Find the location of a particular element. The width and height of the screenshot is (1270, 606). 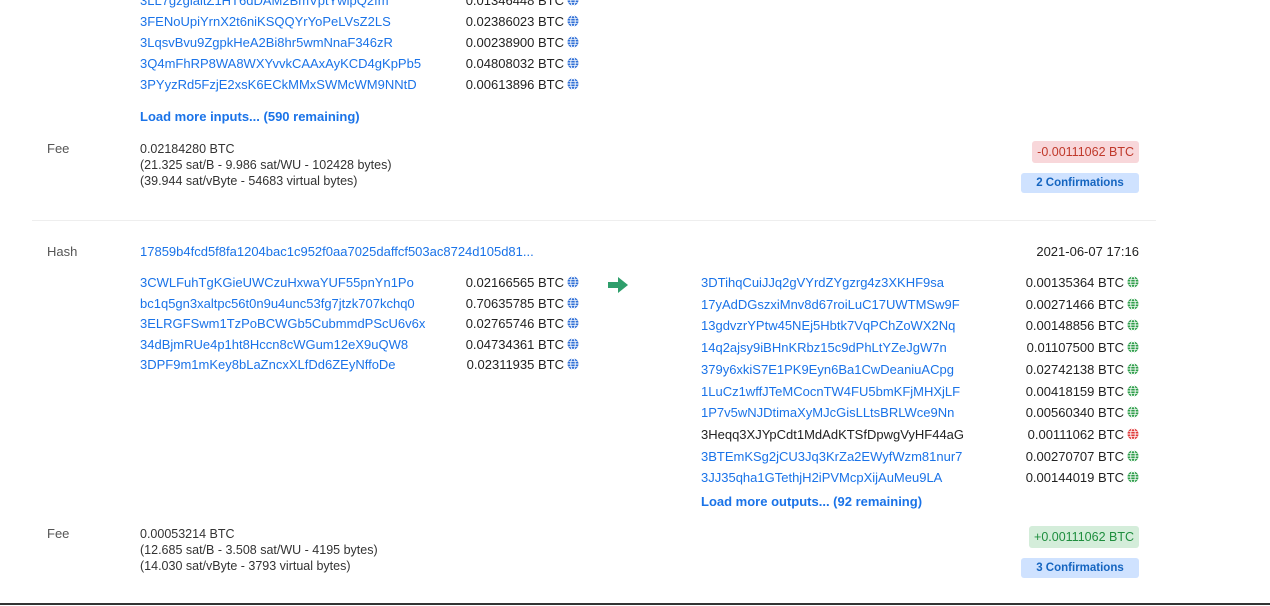

address-link: 379y6xkiS7E1PK9Eyn6Ba1CwDeaniuACpg is located at coordinates (827, 369).